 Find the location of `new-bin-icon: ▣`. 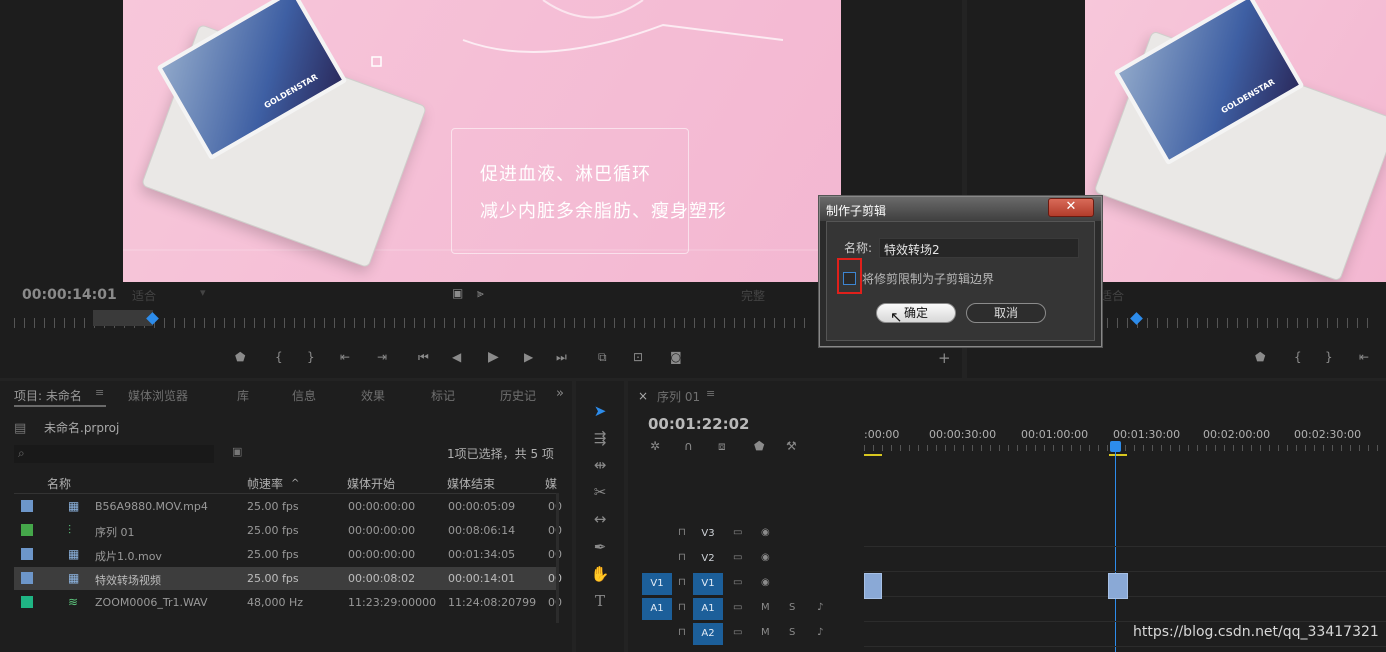

new-bin-icon: ▣ is located at coordinates (237, 451).